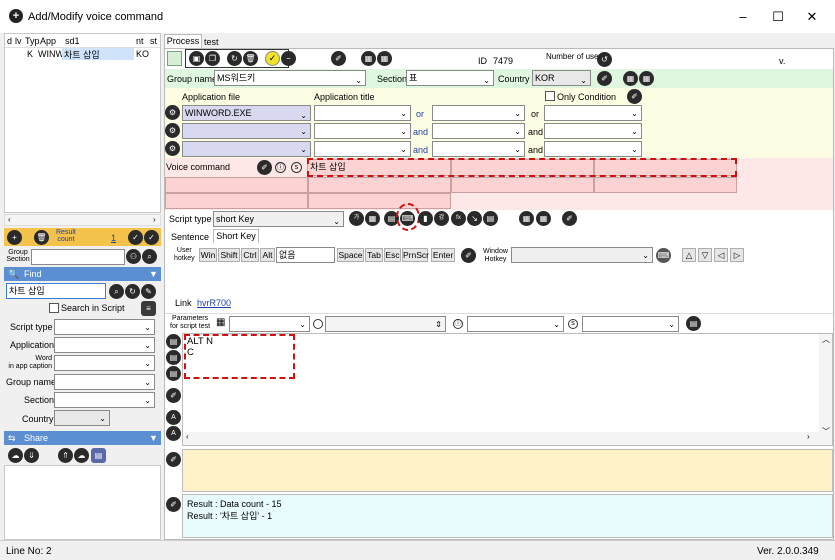  What do you see at coordinates (104, 400) in the screenshot?
I see `section-filter: ⌄` at bounding box center [104, 400].